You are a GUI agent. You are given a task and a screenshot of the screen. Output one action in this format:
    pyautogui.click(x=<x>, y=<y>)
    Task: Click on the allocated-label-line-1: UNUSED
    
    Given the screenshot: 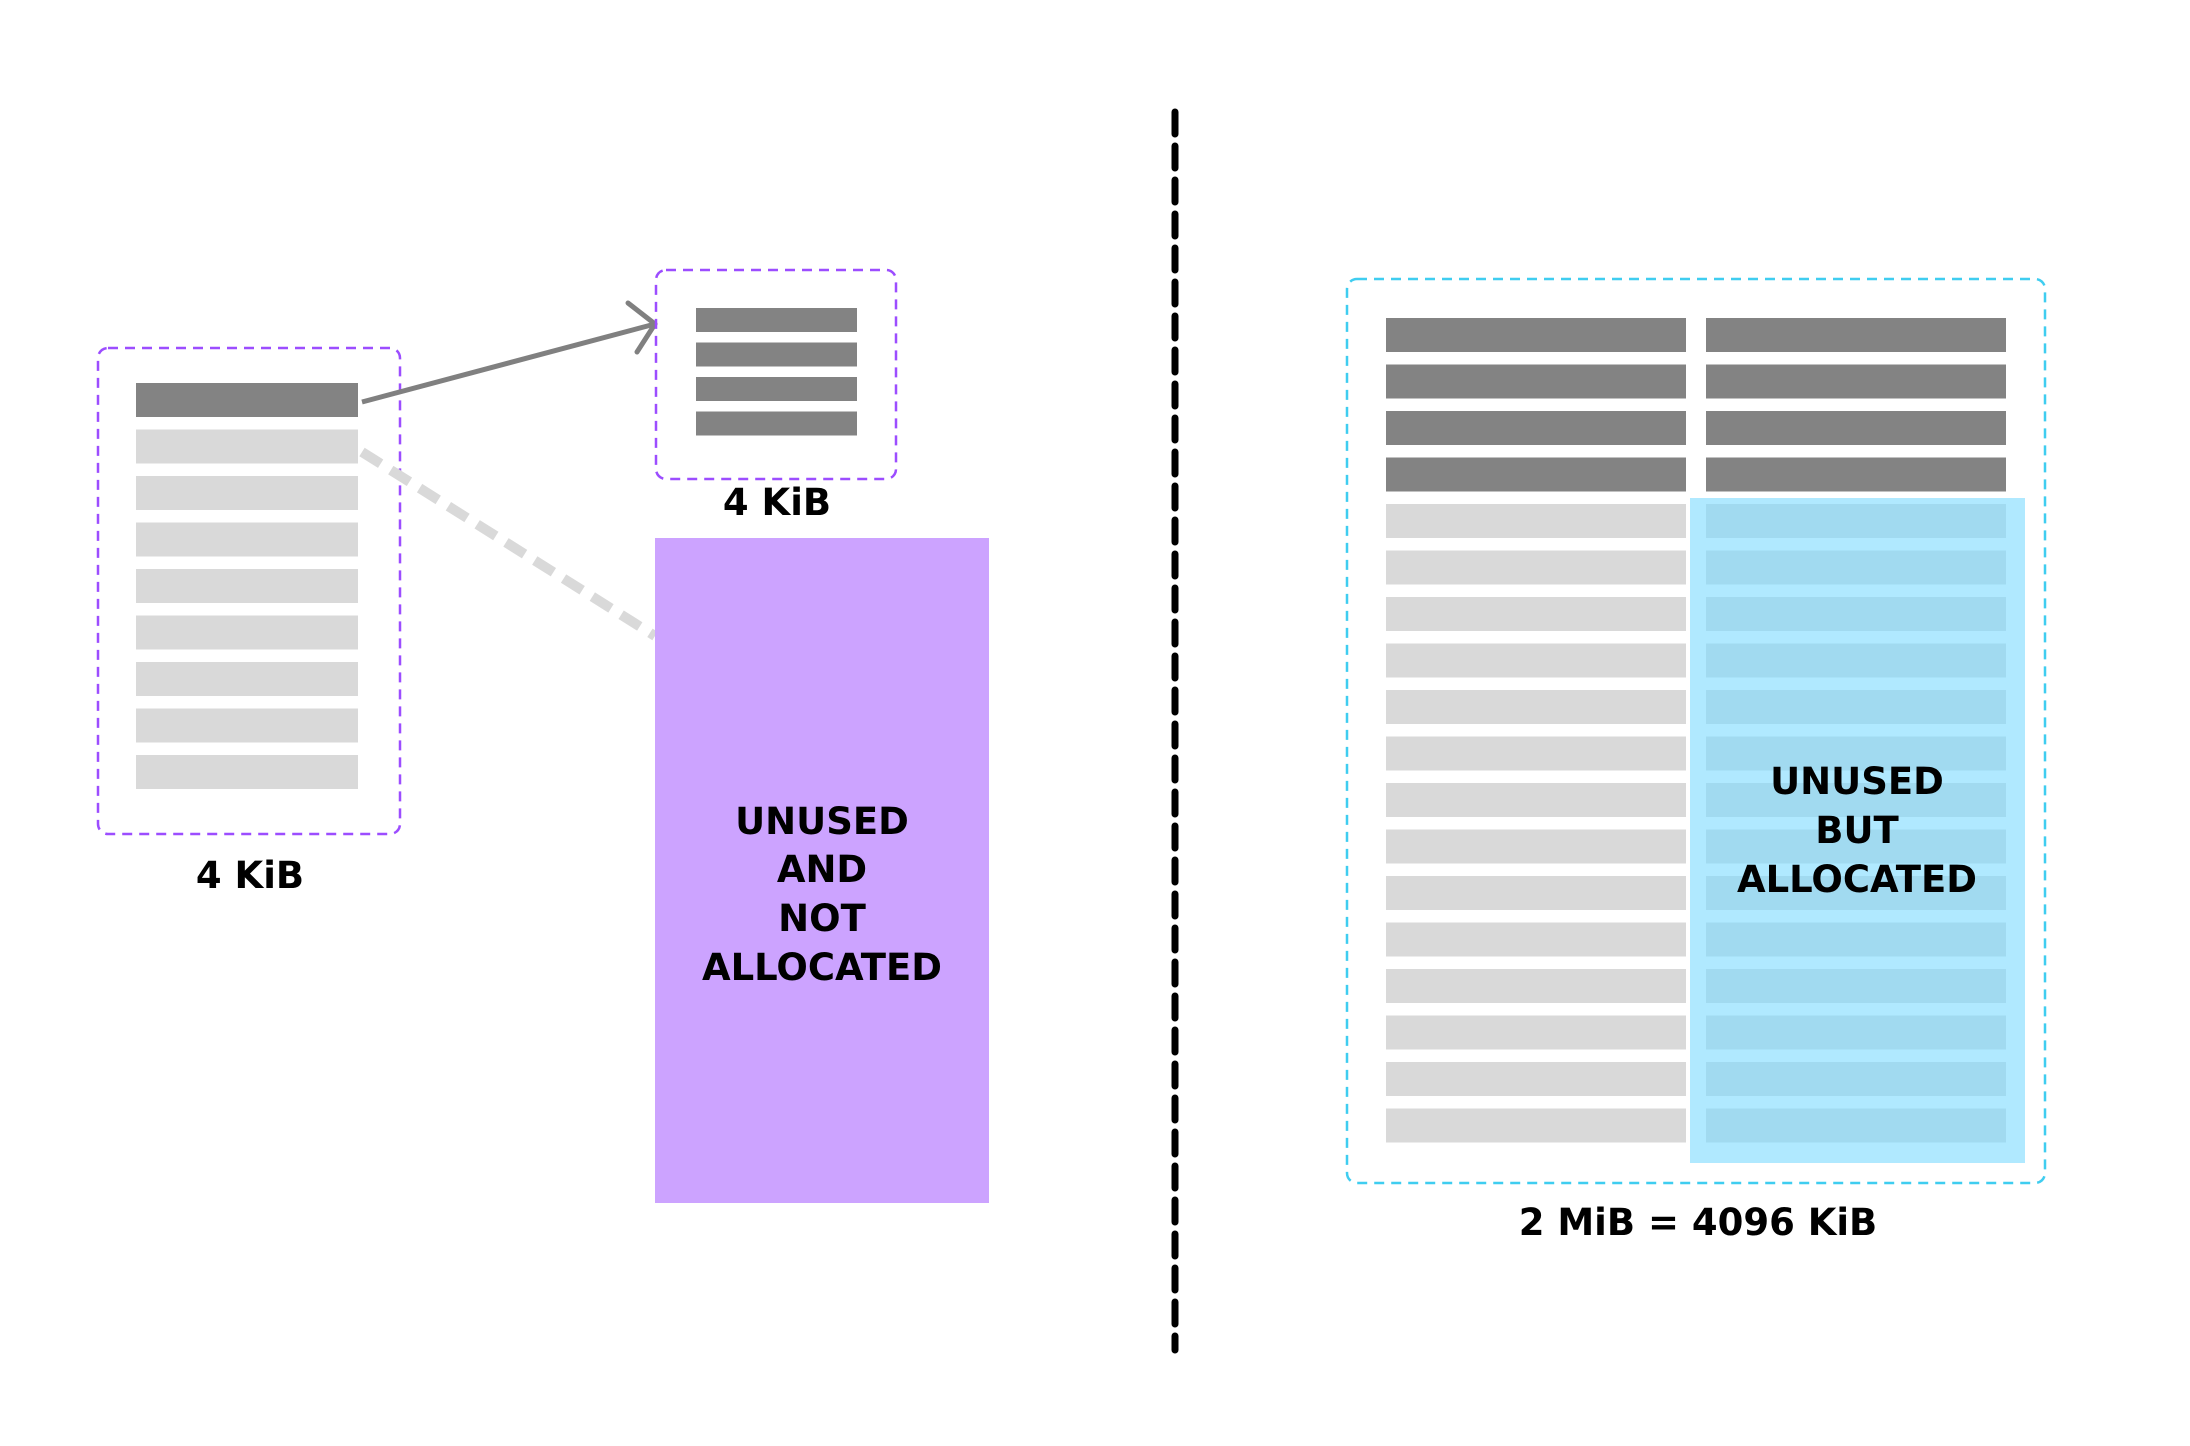 What is the action you would take?
    pyautogui.click(x=1857, y=781)
    